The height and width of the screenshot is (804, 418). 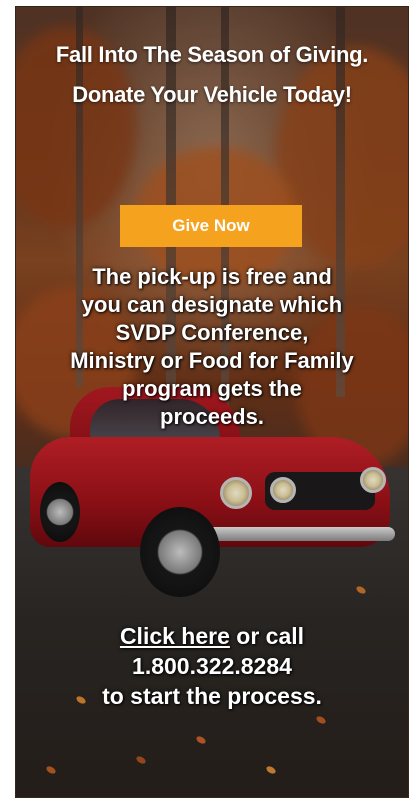 What do you see at coordinates (212, 360) in the screenshot?
I see `body-line: Ministry or Food for Family` at bounding box center [212, 360].